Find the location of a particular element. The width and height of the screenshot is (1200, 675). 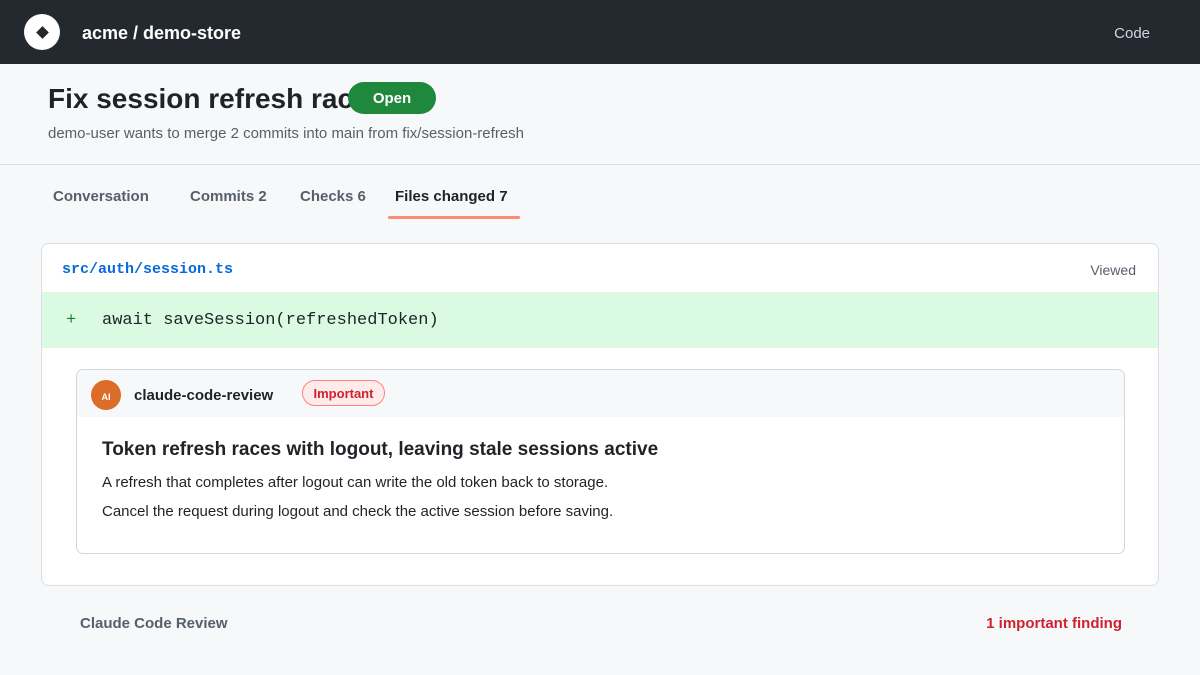

status-badge: Open is located at coordinates (392, 98).